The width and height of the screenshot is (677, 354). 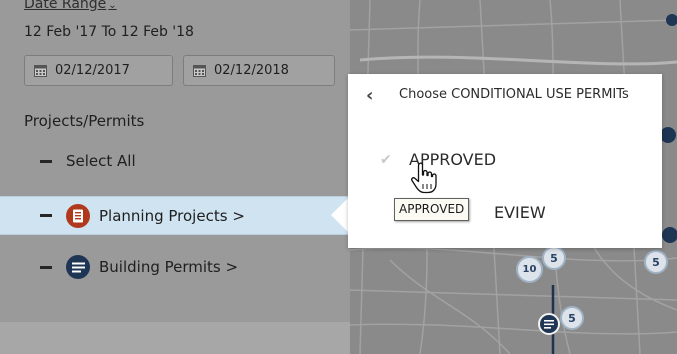 I want to click on marker-count: 10, so click(x=529, y=269).